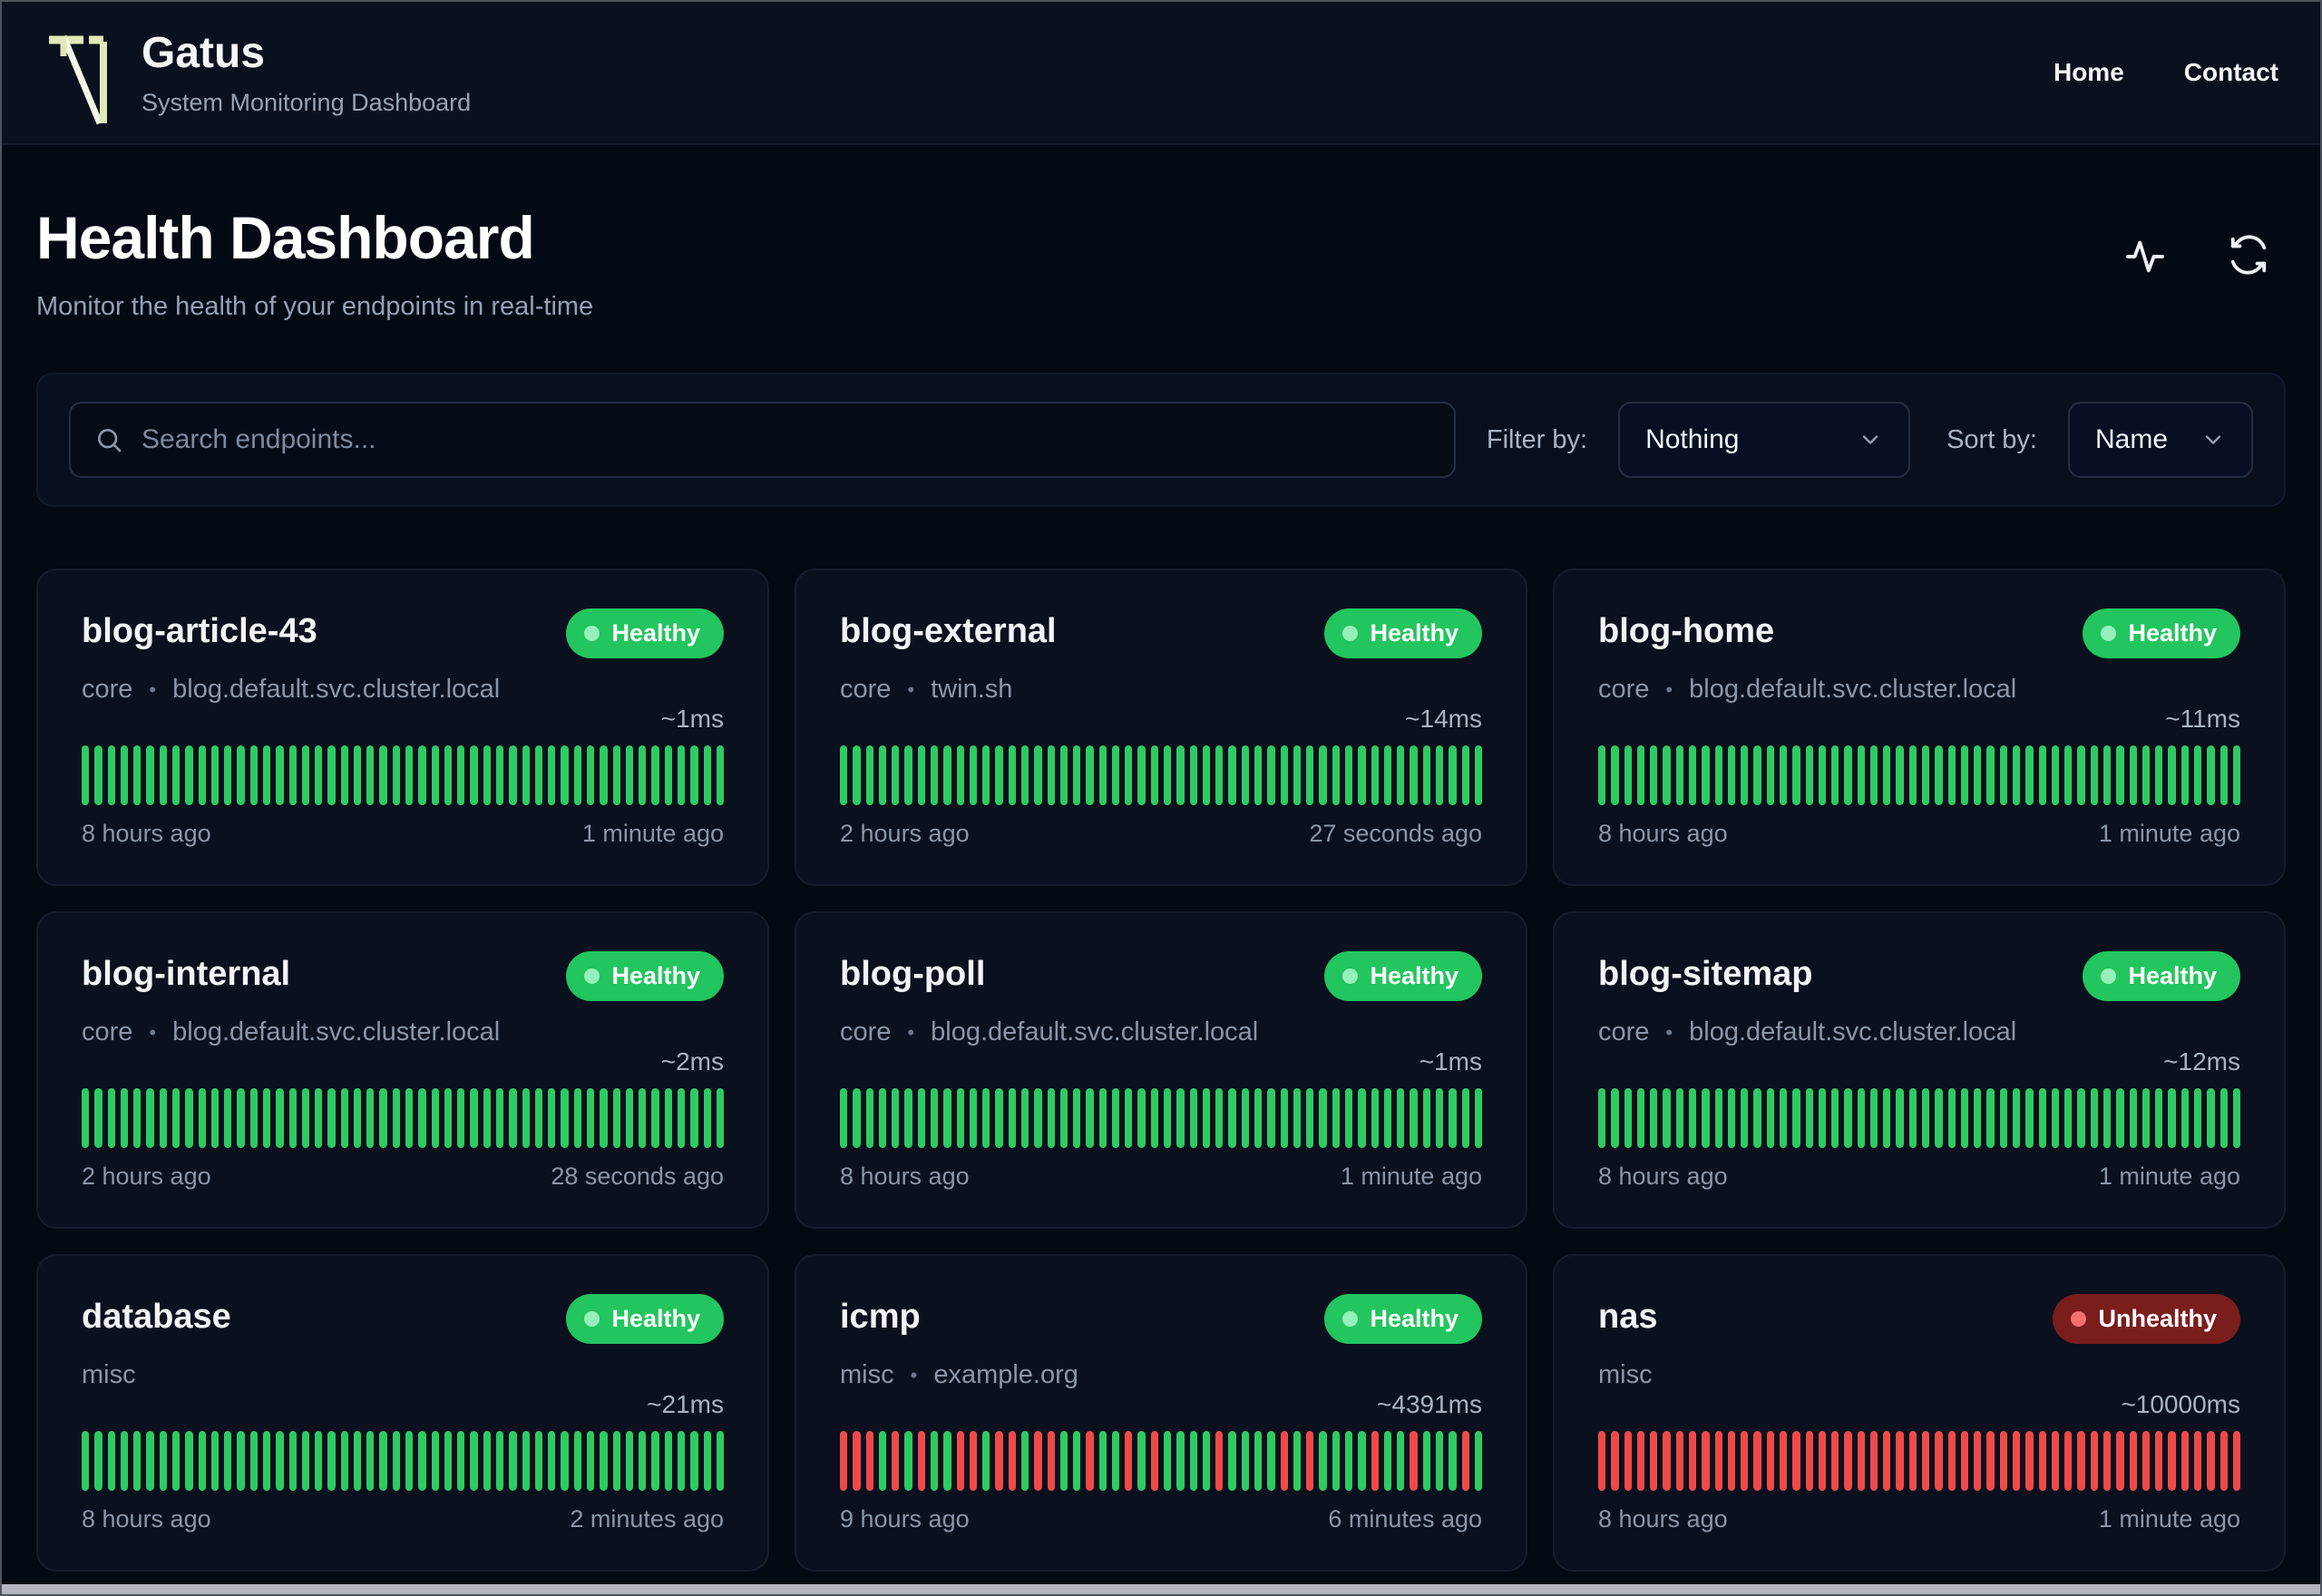 This screenshot has height=1596, width=2322. What do you see at coordinates (2132, 439) in the screenshot?
I see `sort-select-value: Name` at bounding box center [2132, 439].